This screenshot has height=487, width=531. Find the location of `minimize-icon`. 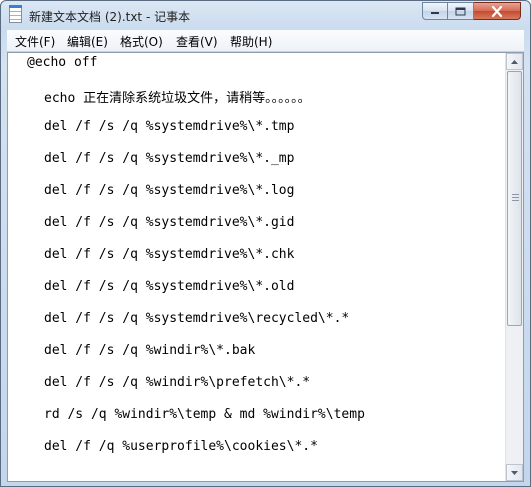

minimize-icon is located at coordinates (435, 13).